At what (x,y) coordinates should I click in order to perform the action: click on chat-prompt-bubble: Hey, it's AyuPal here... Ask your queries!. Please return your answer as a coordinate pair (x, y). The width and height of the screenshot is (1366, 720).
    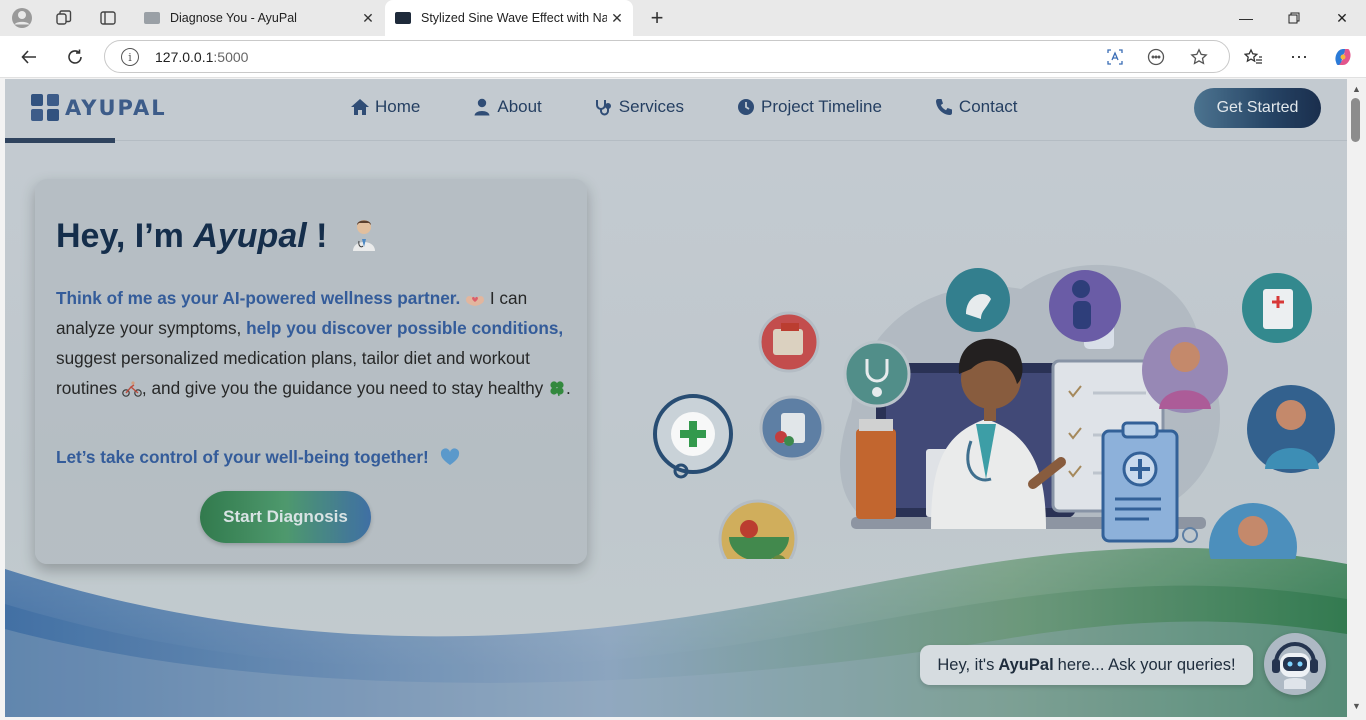
    Looking at the image, I should click on (1086, 665).